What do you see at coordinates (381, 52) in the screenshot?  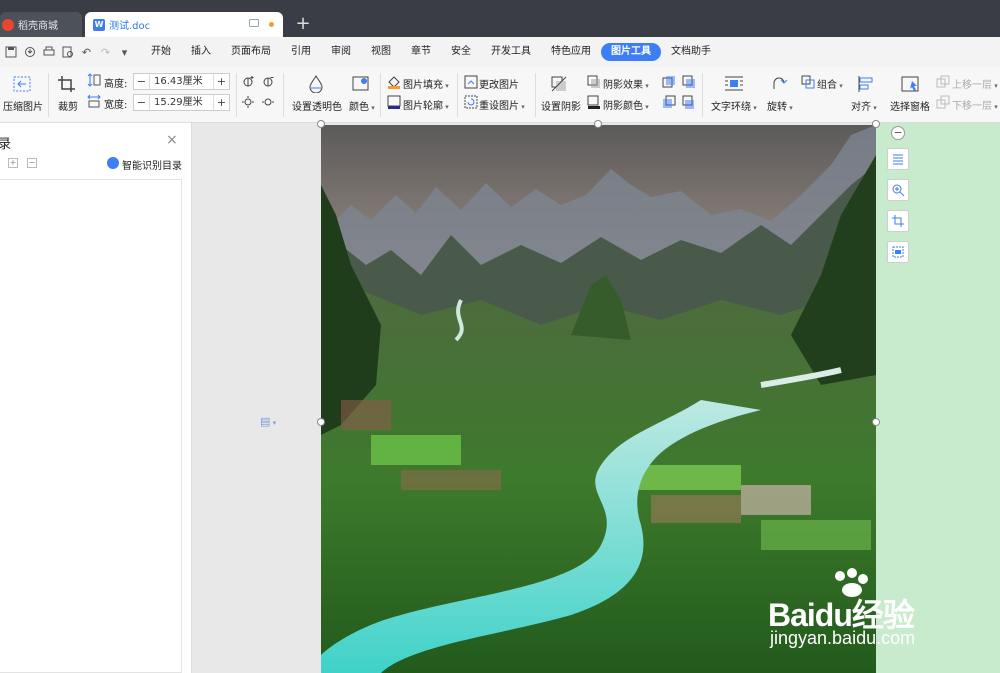 I see `menu-view: 视图` at bounding box center [381, 52].